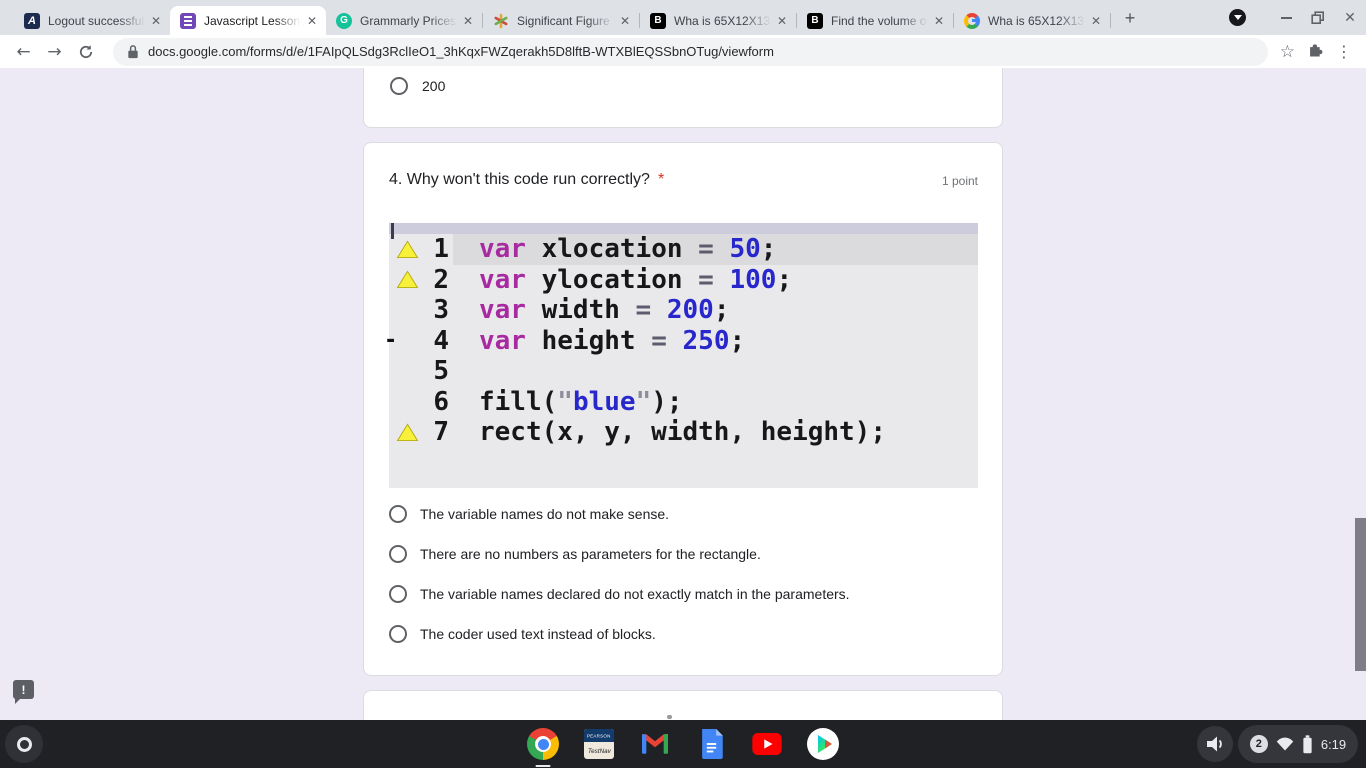 This screenshot has height=768, width=1366. I want to click on close-window-button: ✕, so click(1350, 17).